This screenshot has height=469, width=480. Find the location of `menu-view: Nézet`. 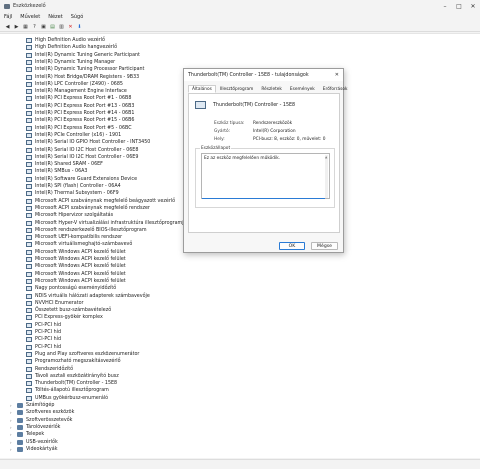

menu-view: Nézet is located at coordinates (55, 17).